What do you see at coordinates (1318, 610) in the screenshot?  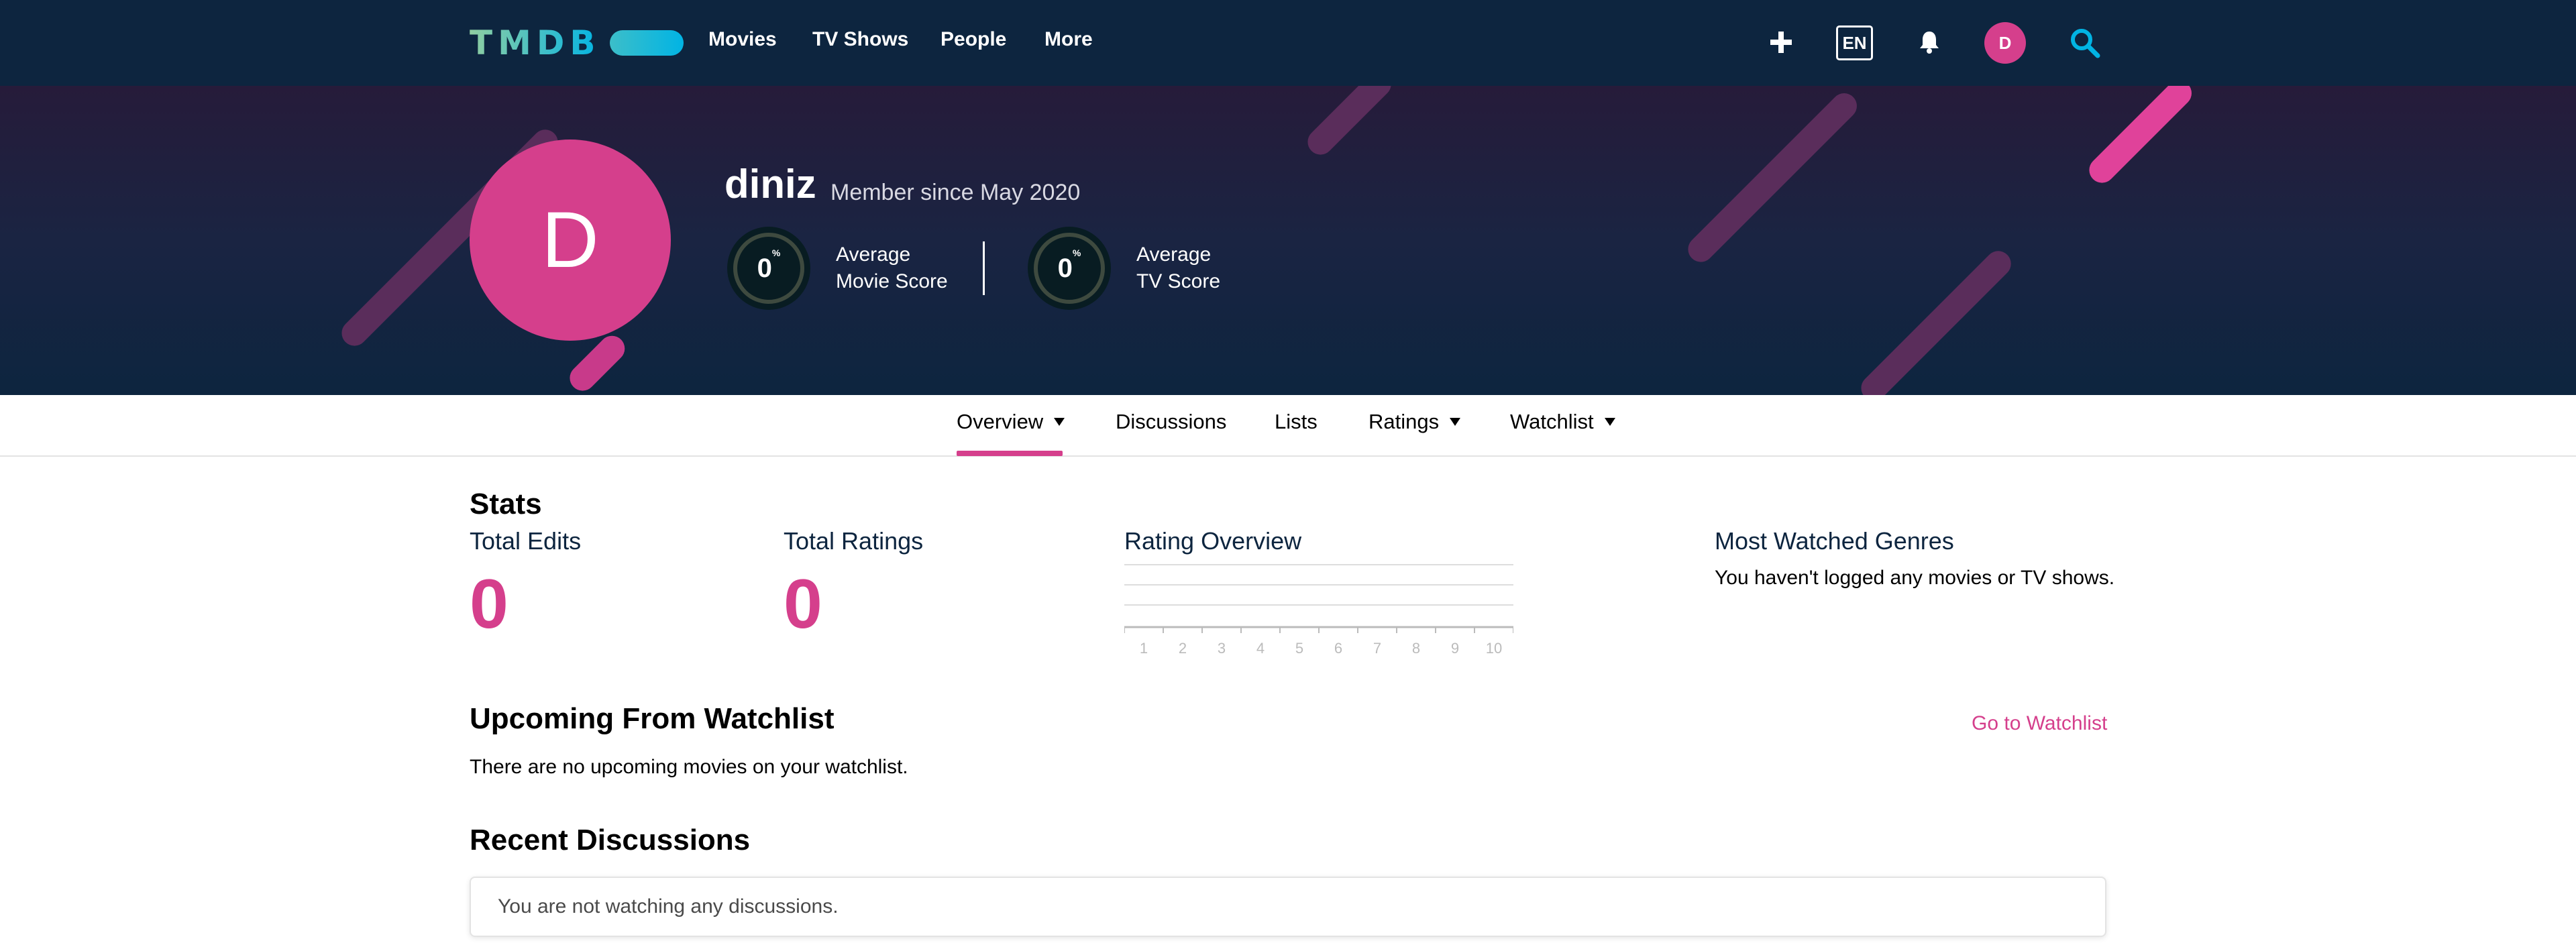 I see `rating-overview-chart: 1 2 3 4 5 6 7 8 9 10` at bounding box center [1318, 610].